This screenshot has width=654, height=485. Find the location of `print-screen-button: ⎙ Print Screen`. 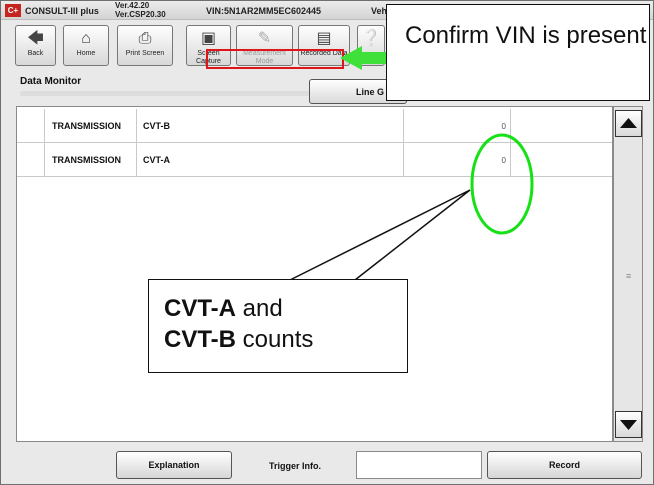

print-screen-button: ⎙ Print Screen is located at coordinates (145, 45).